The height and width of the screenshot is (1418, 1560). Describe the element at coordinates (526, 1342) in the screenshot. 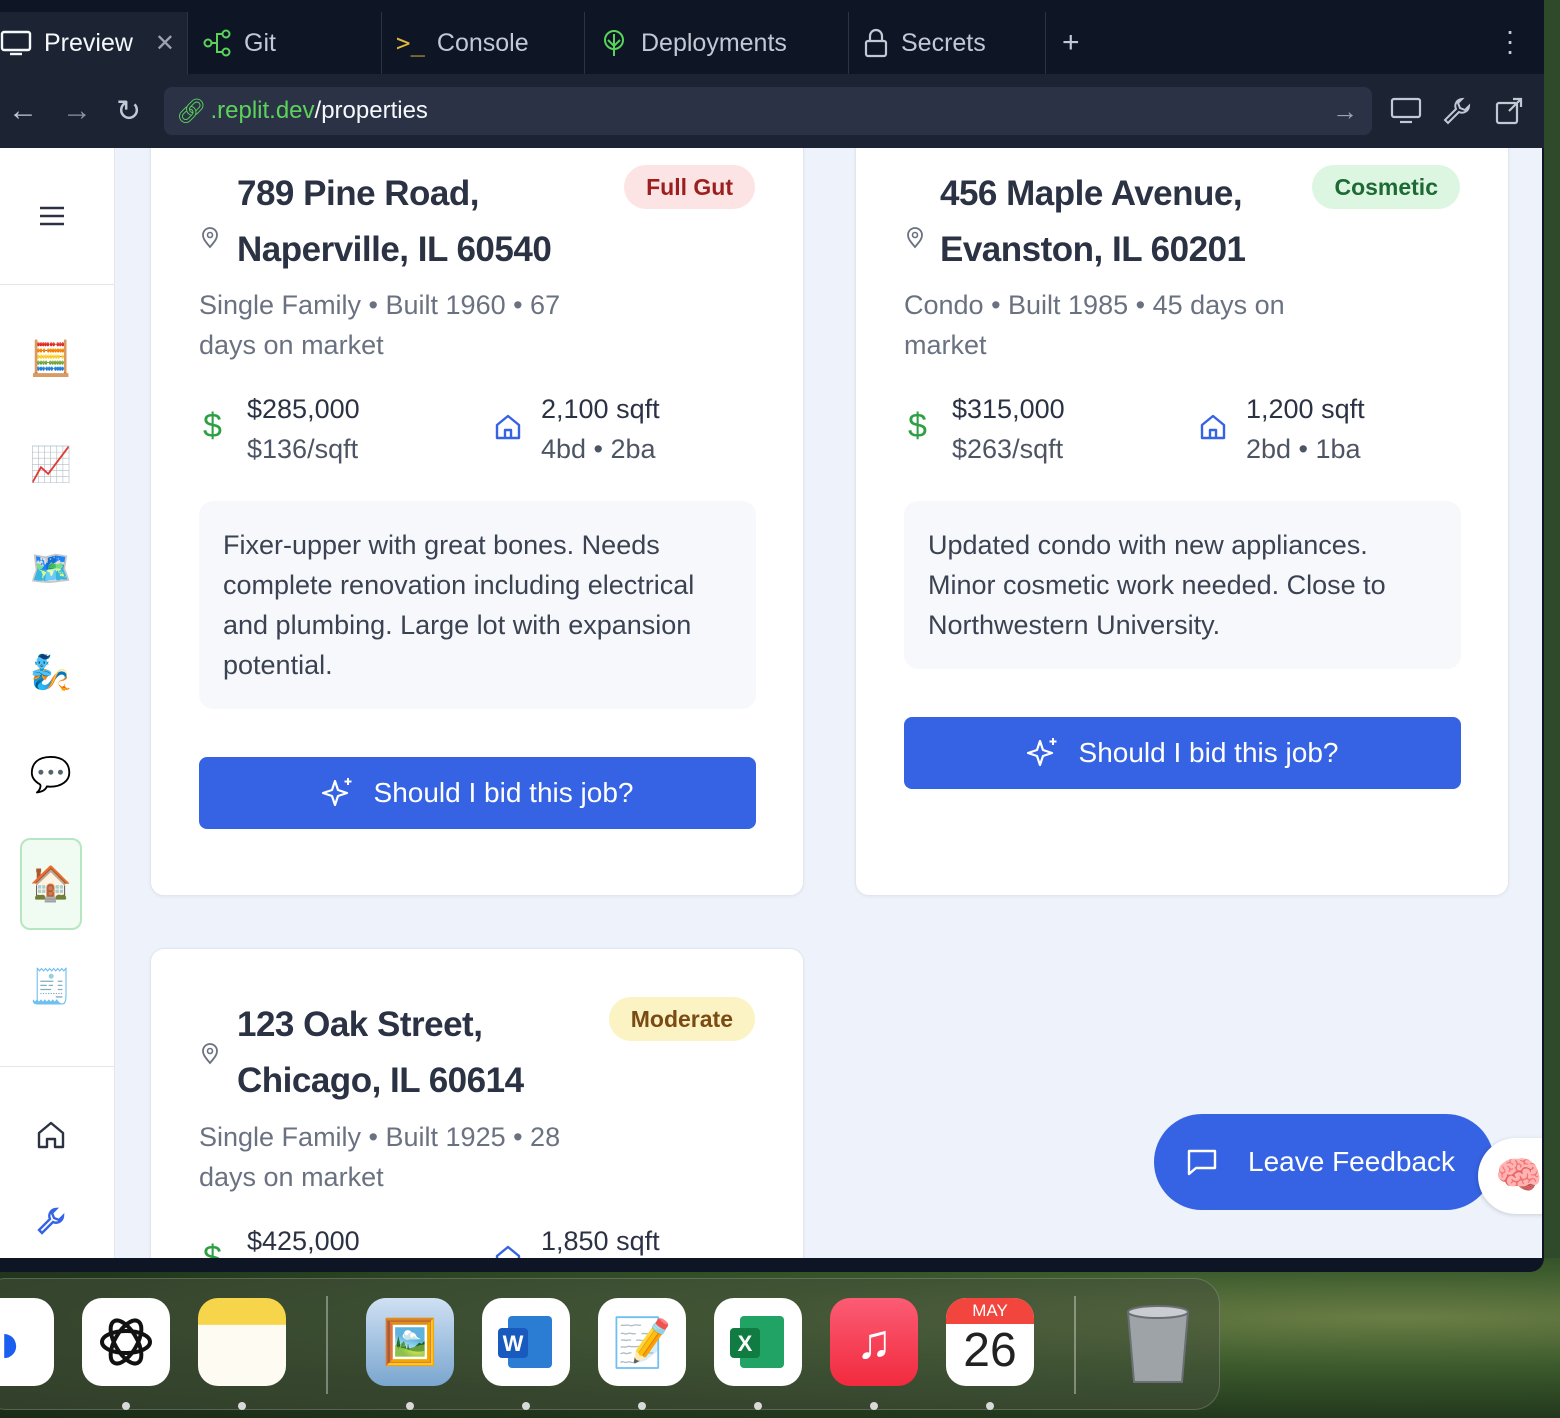

I see `word-icon: W` at that location.